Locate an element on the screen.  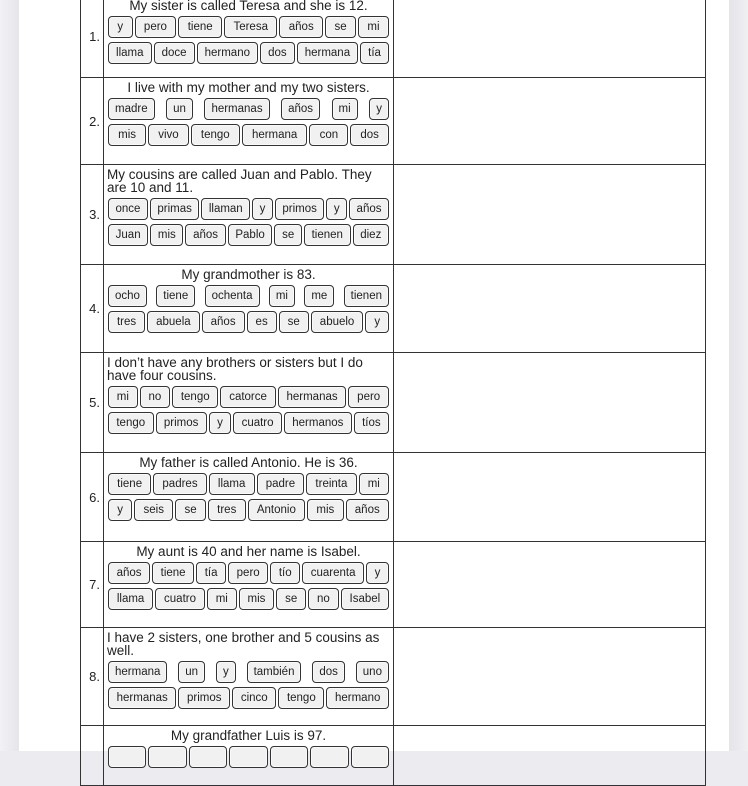
word-tile: Juan is located at coordinates (128, 235).